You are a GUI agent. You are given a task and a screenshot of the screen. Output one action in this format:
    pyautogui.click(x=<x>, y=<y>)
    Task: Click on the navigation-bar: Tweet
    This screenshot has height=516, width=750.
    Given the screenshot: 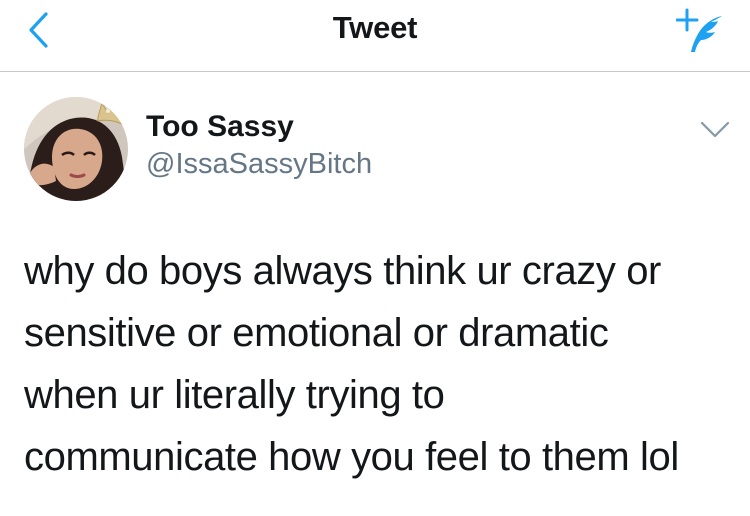 What is the action you would take?
    pyautogui.click(x=375, y=36)
    